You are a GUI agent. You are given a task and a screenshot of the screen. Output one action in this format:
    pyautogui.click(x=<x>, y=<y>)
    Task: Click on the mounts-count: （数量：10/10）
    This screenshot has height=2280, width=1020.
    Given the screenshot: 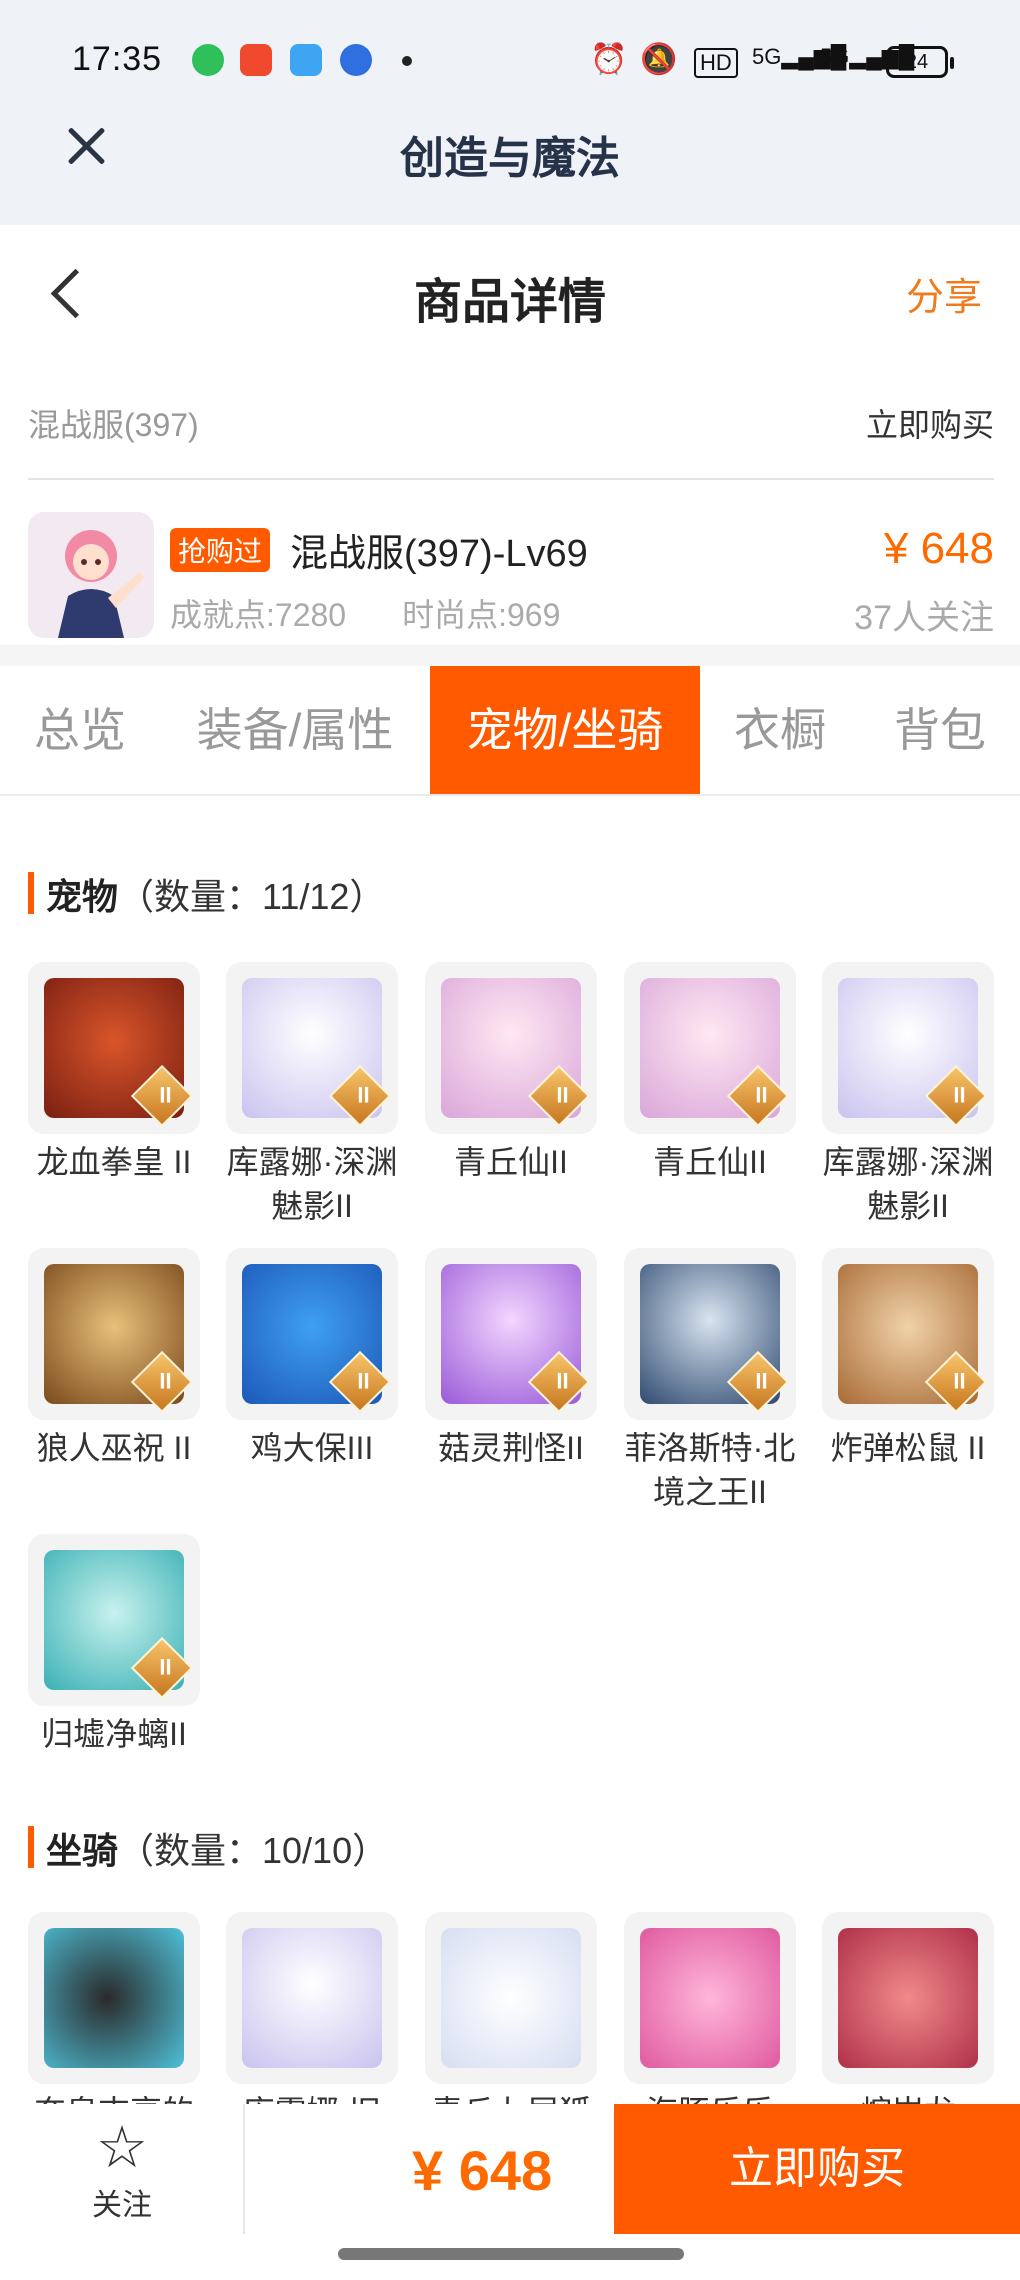 What is the action you would take?
    pyautogui.click(x=253, y=1850)
    